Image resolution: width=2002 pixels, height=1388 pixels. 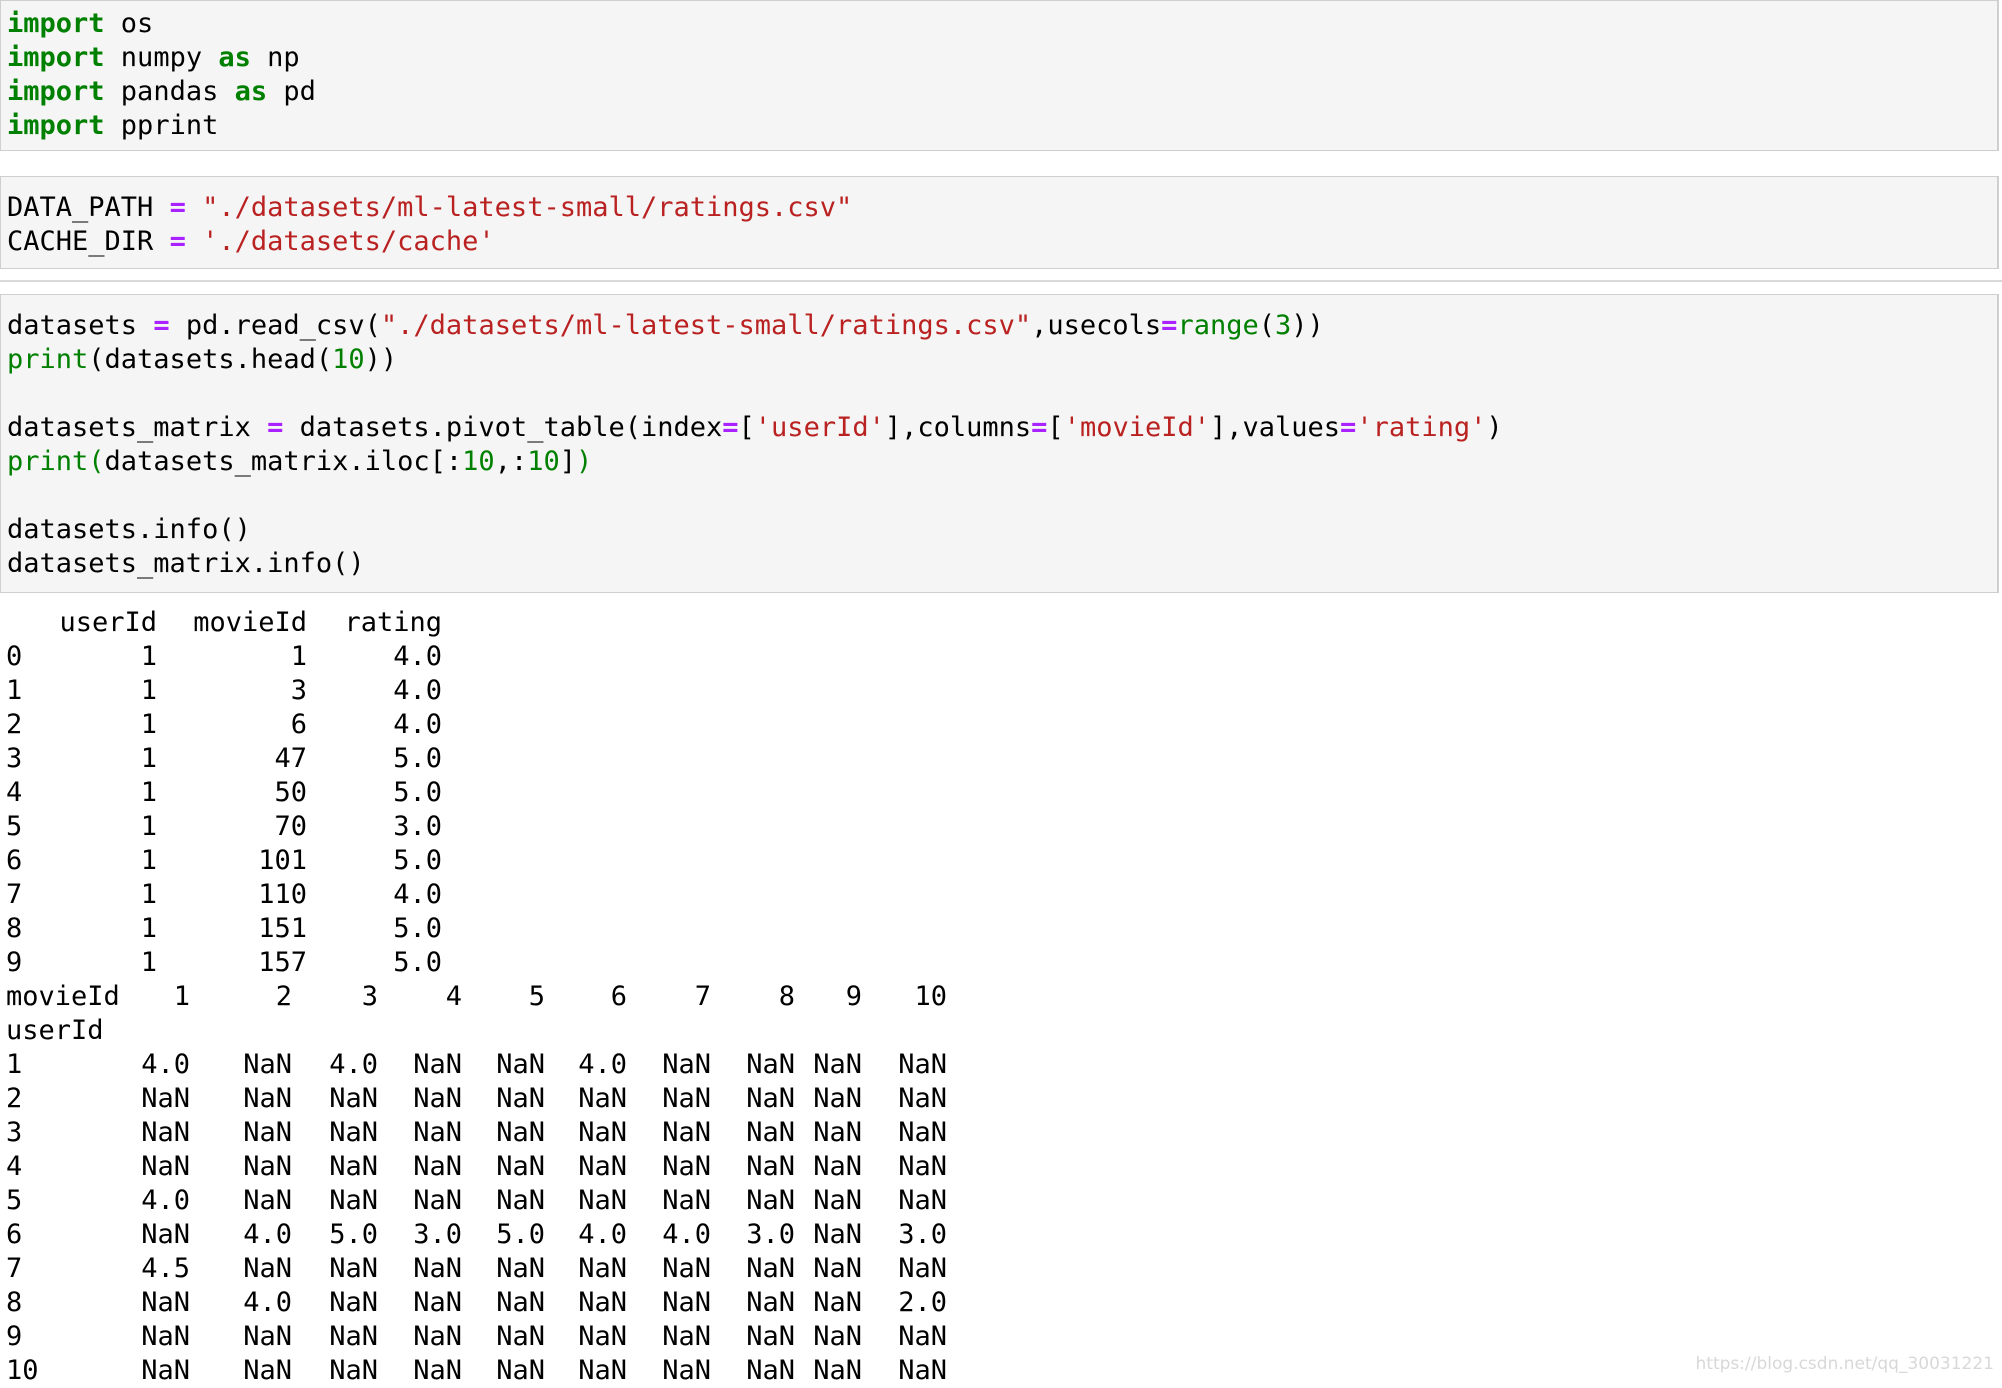 What do you see at coordinates (113, 125) in the screenshot?
I see `code-line: import pprint` at bounding box center [113, 125].